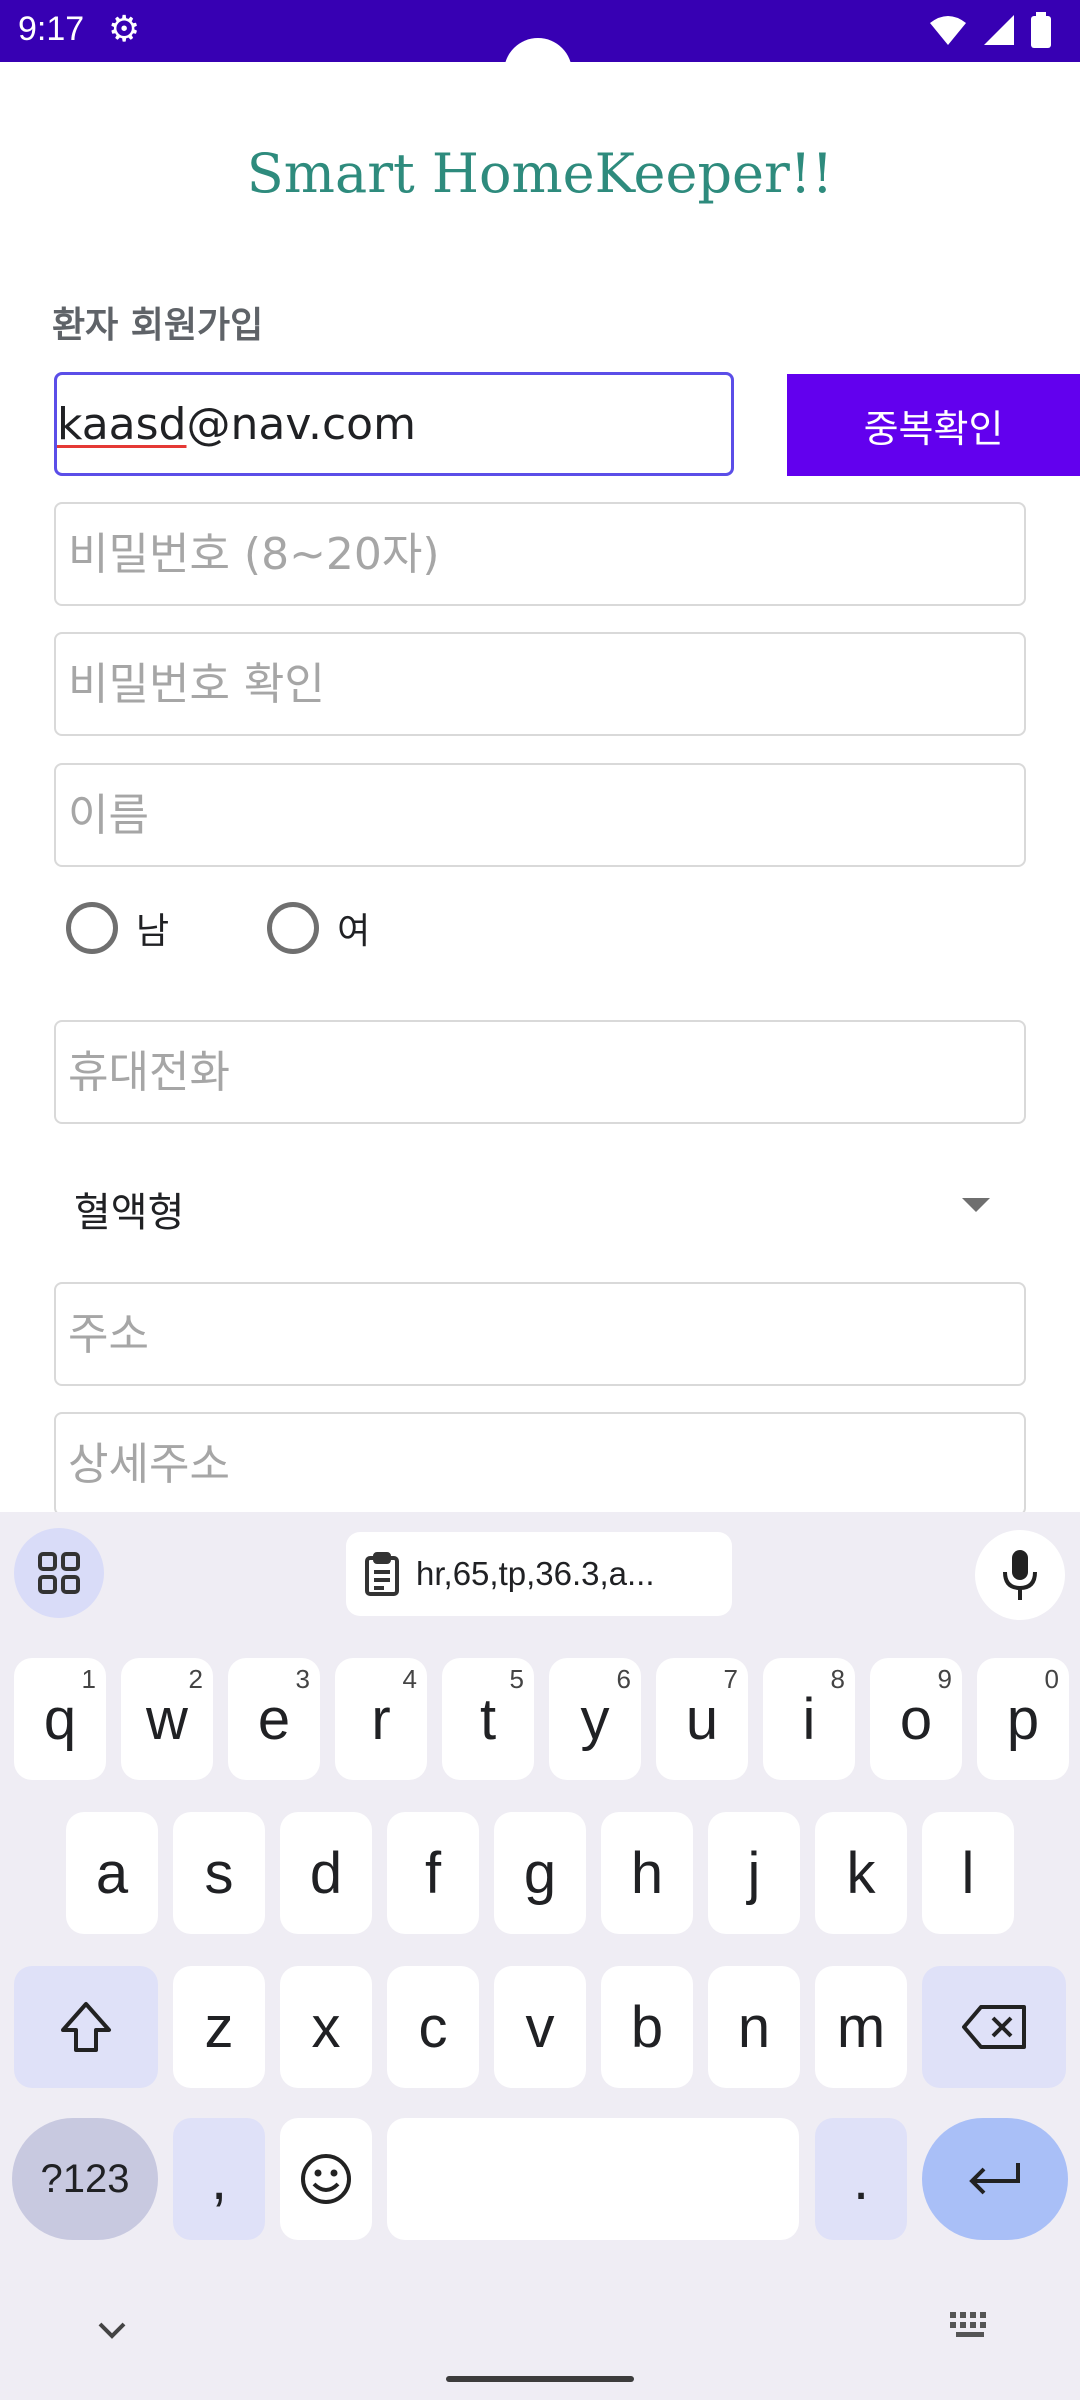 The width and height of the screenshot is (1080, 2400). I want to click on key-k: k, so click(861, 1873).